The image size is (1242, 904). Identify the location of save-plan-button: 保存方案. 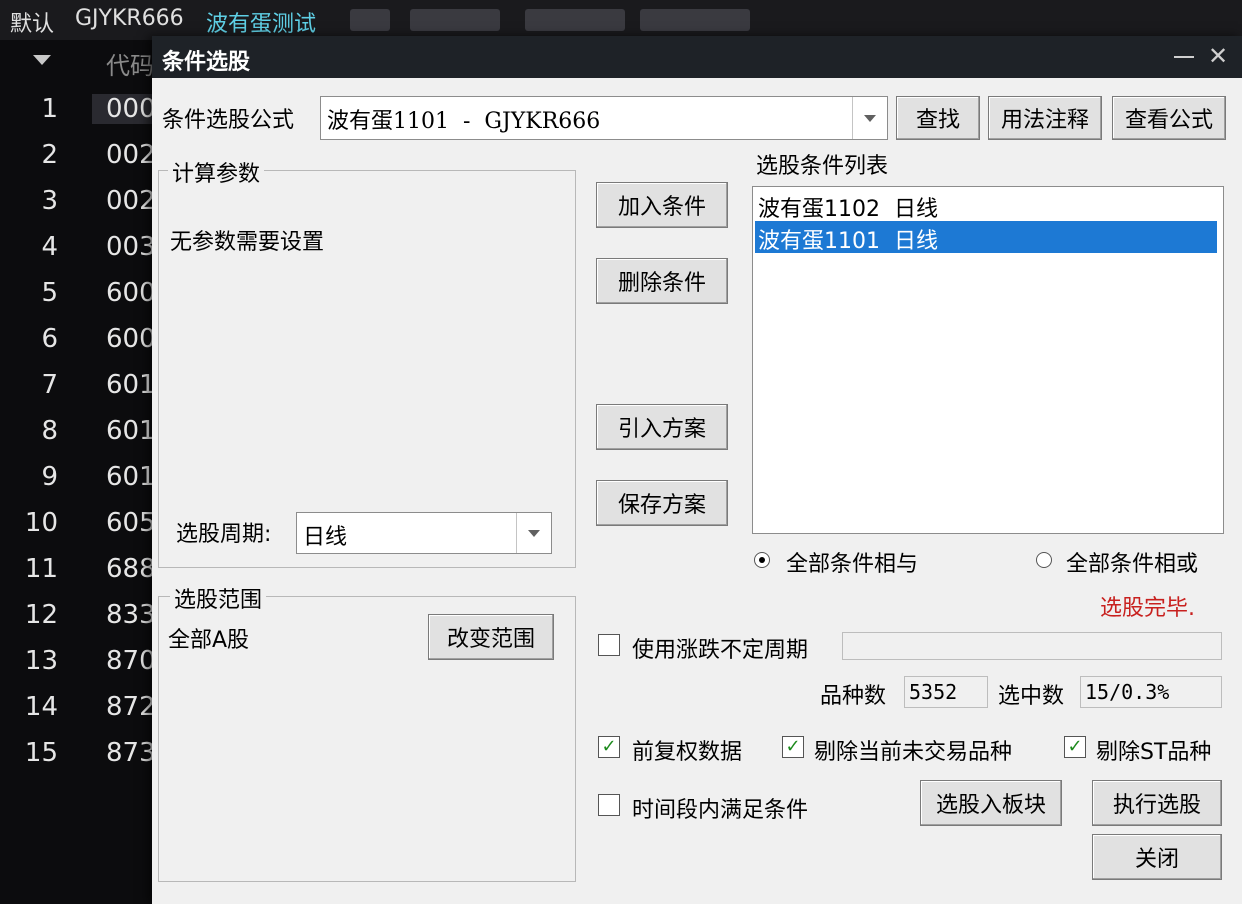
(662, 503).